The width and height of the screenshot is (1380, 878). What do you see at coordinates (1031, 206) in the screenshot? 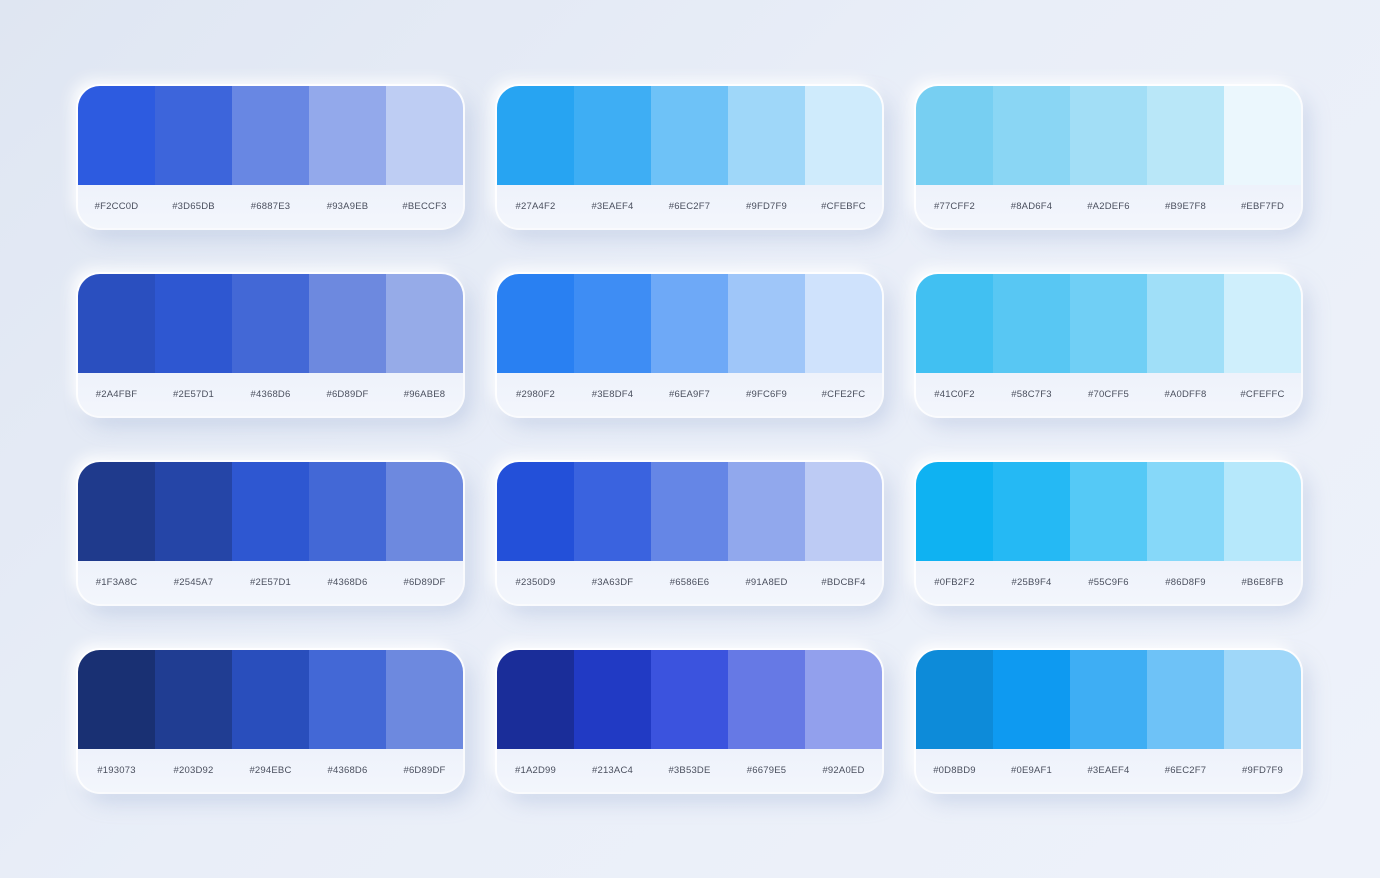
I see `hex-code-label: #8AD6F4` at bounding box center [1031, 206].